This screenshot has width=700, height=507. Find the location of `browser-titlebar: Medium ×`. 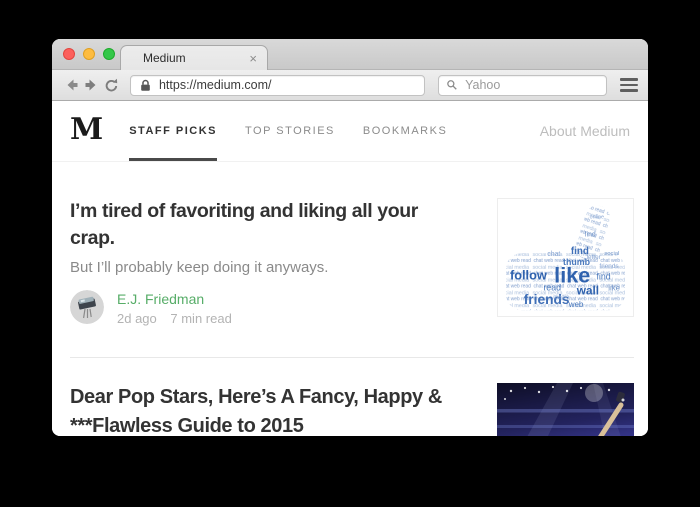

browser-titlebar: Medium × is located at coordinates (350, 54).